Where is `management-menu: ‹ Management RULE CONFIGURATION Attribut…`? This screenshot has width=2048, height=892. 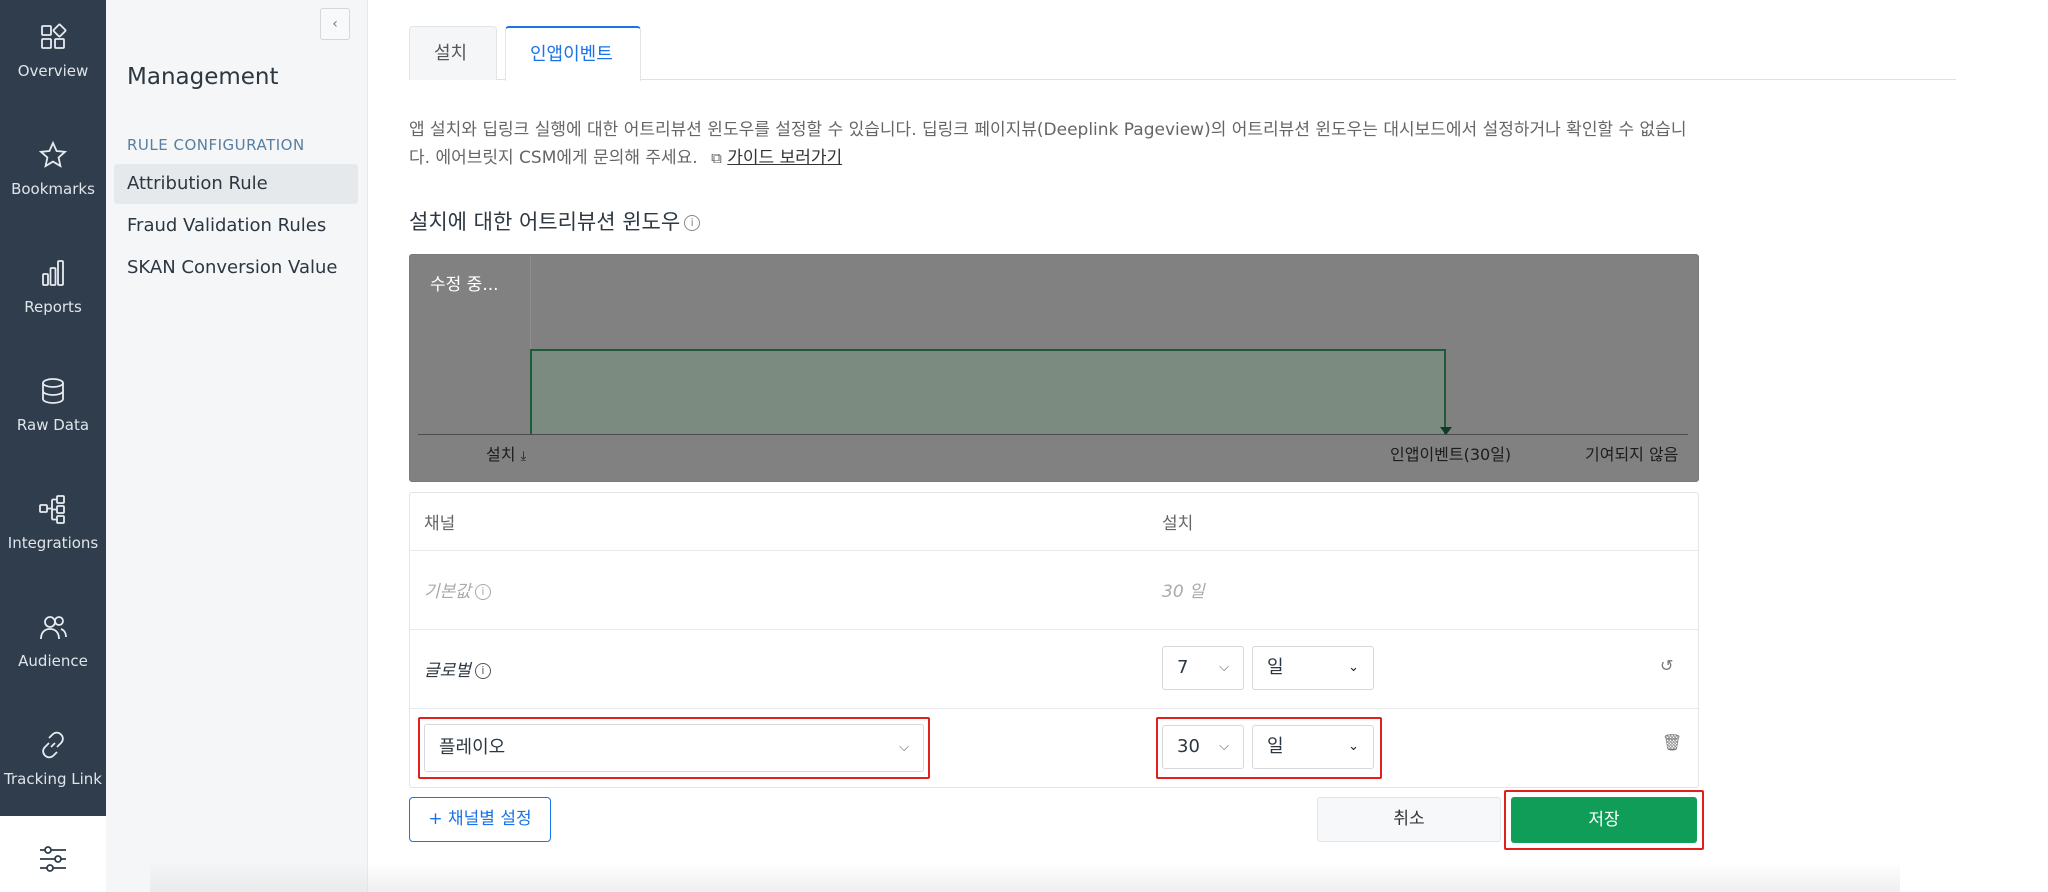
management-menu: ‹ Management RULE CONFIGURATION Attribut… is located at coordinates (237, 446).